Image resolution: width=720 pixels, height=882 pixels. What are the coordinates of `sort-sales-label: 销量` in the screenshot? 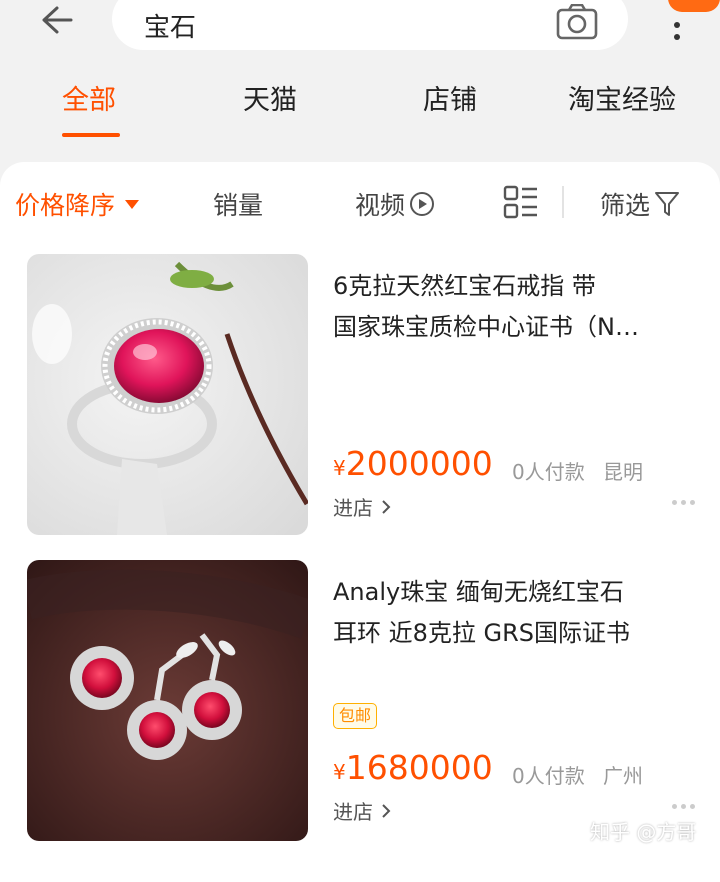 It's located at (238, 205).